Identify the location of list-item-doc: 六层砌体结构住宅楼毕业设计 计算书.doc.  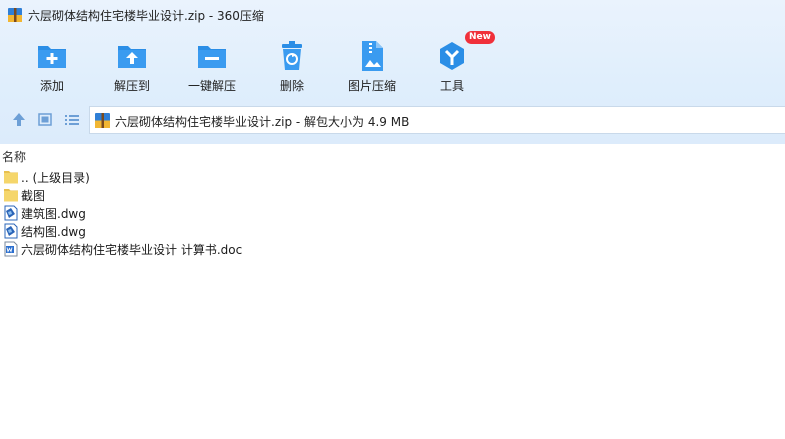
(203, 249).